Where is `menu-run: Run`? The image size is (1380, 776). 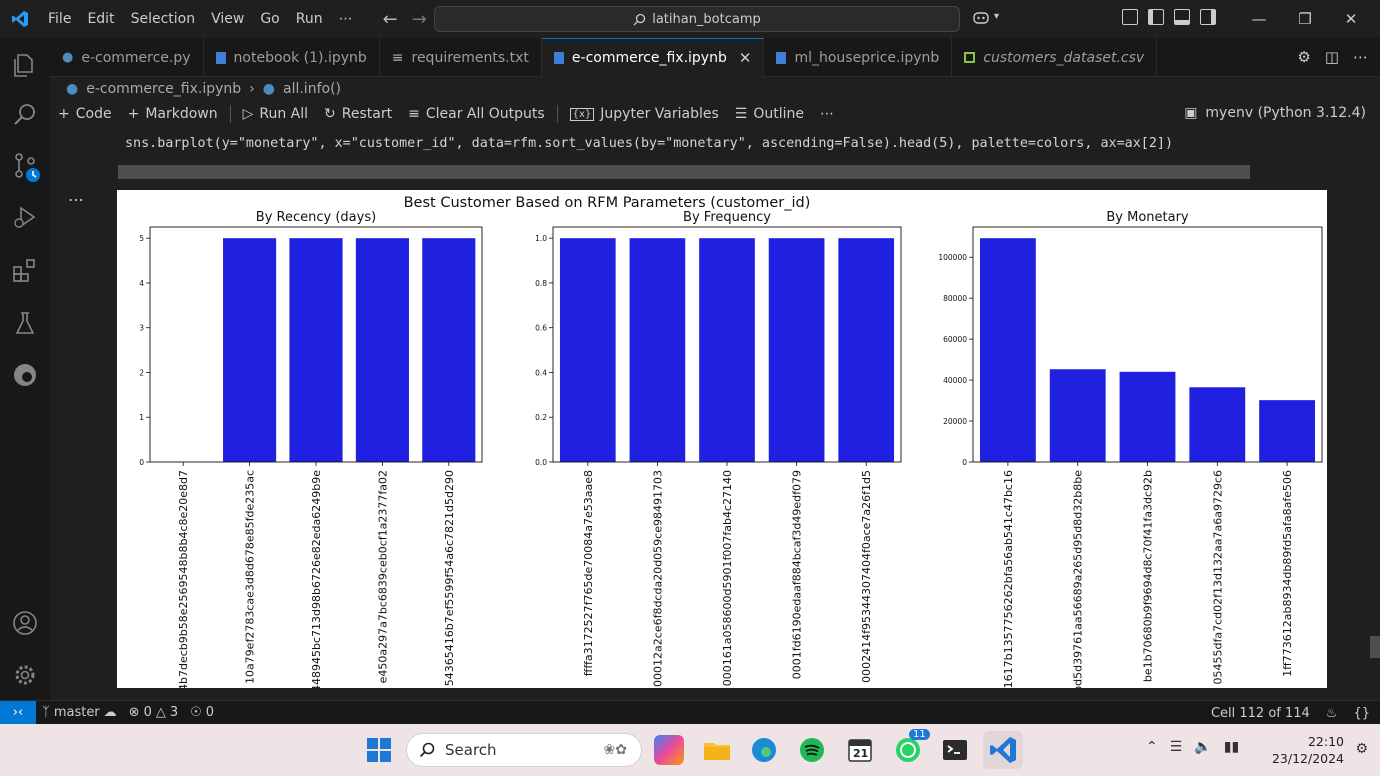
menu-run: Run is located at coordinates (309, 19).